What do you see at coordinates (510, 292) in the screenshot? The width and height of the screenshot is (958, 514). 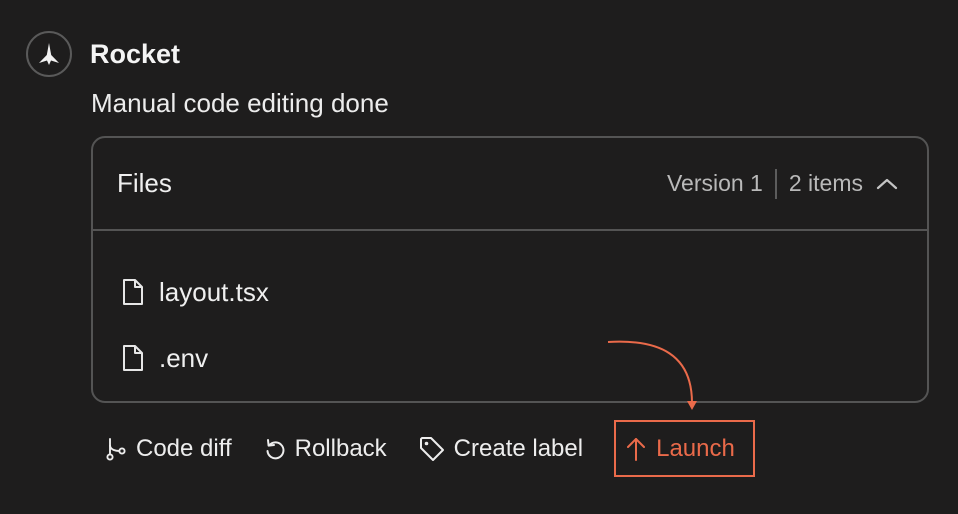 I see `file-item: layout.tsx` at bounding box center [510, 292].